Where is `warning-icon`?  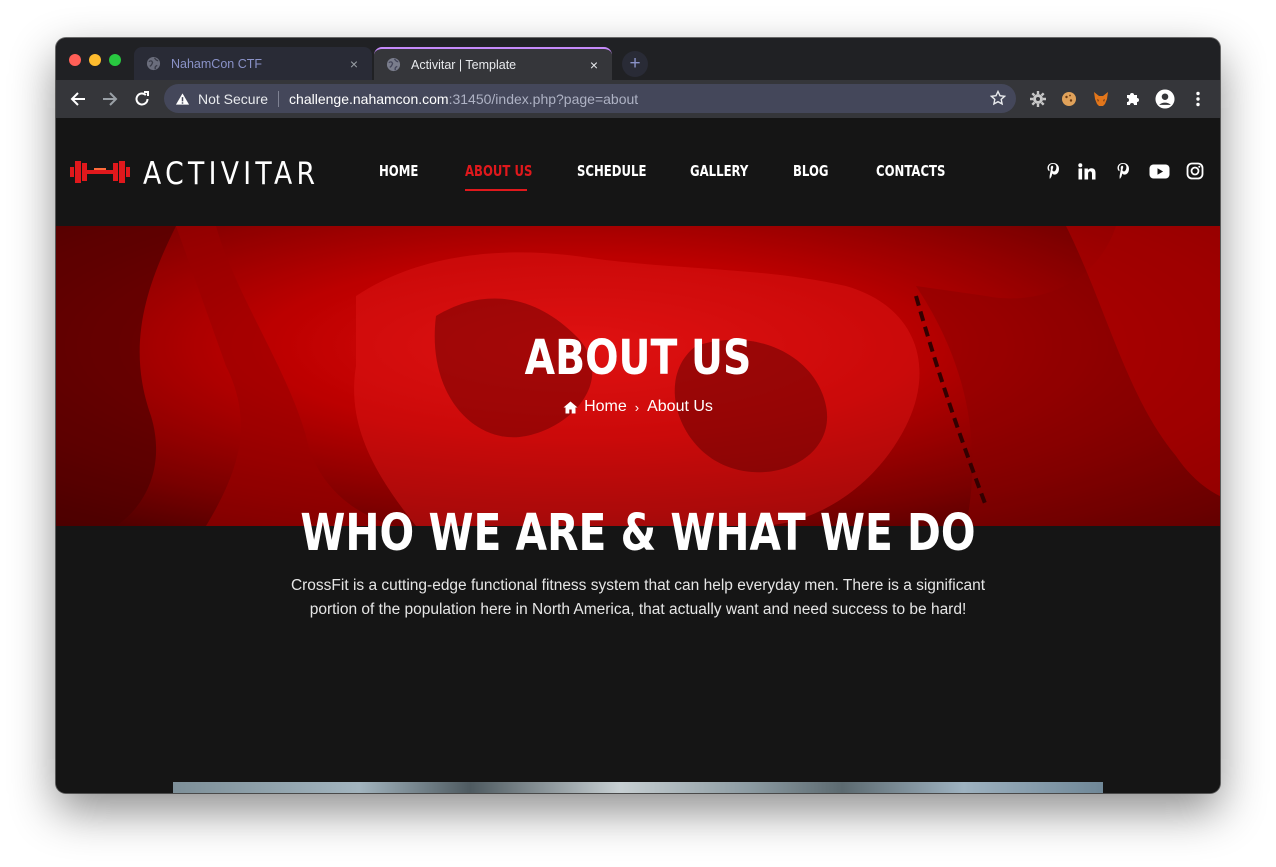
warning-icon is located at coordinates (182, 99).